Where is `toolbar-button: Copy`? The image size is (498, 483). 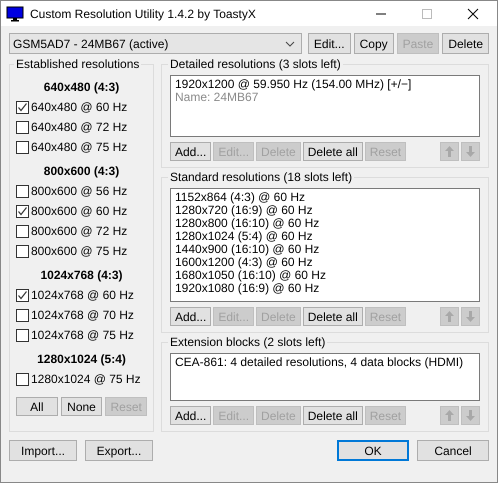 toolbar-button: Copy is located at coordinates (374, 43).